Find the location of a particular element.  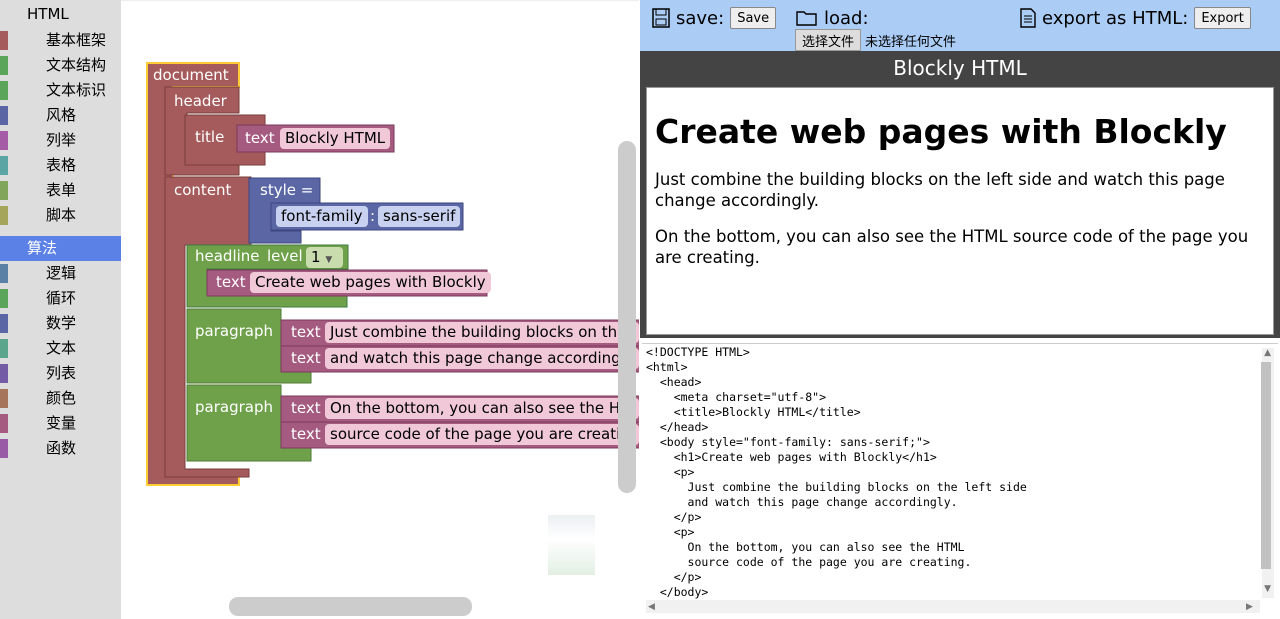

workspace-vertical-scrollbar is located at coordinates (627, 317).